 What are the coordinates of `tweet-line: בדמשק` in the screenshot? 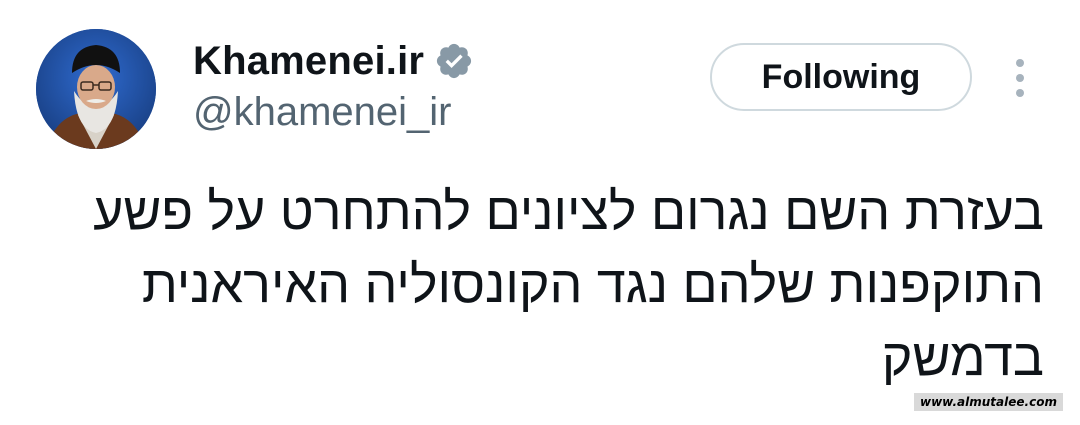 It's located at (962, 358).